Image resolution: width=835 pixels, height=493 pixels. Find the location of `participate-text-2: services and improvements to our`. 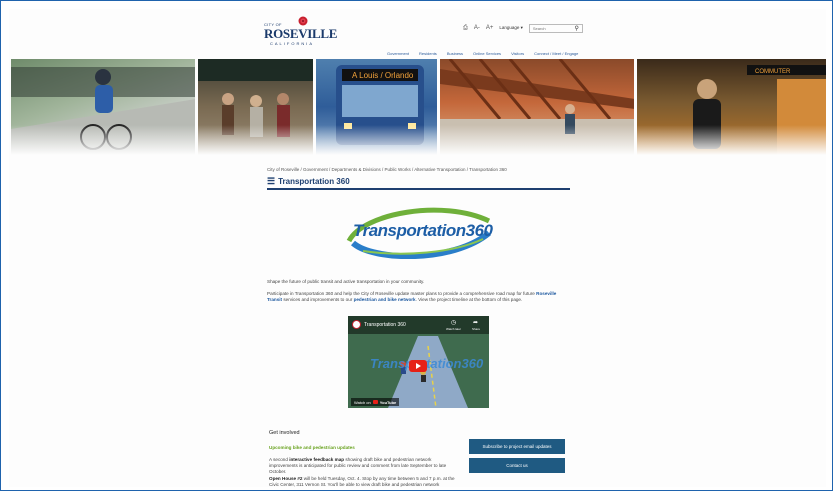

participate-text-2: services and improvements to our is located at coordinates (318, 299).